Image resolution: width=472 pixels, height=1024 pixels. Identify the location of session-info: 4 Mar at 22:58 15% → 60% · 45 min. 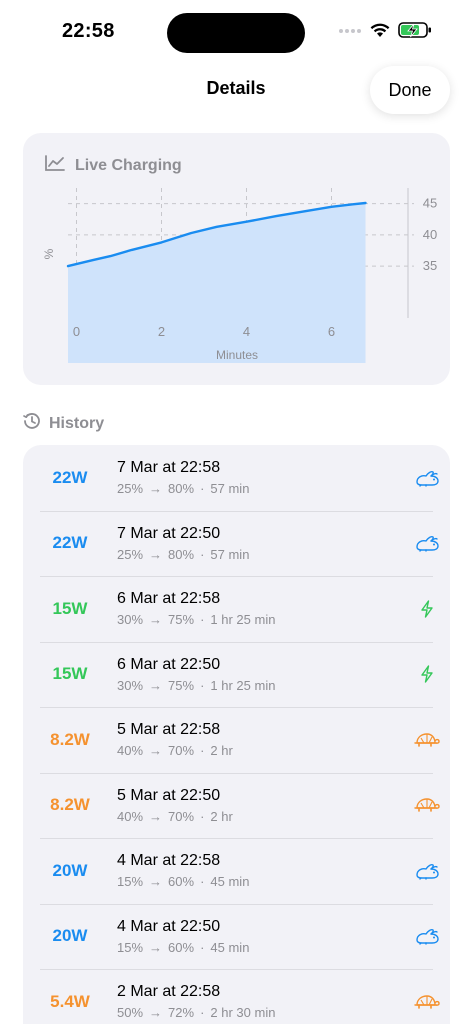
(260, 870).